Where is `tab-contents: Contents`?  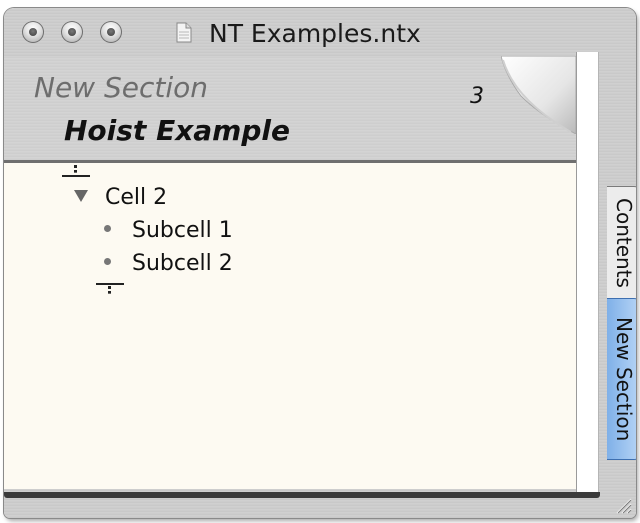
tab-contents: Contents is located at coordinates (621, 243).